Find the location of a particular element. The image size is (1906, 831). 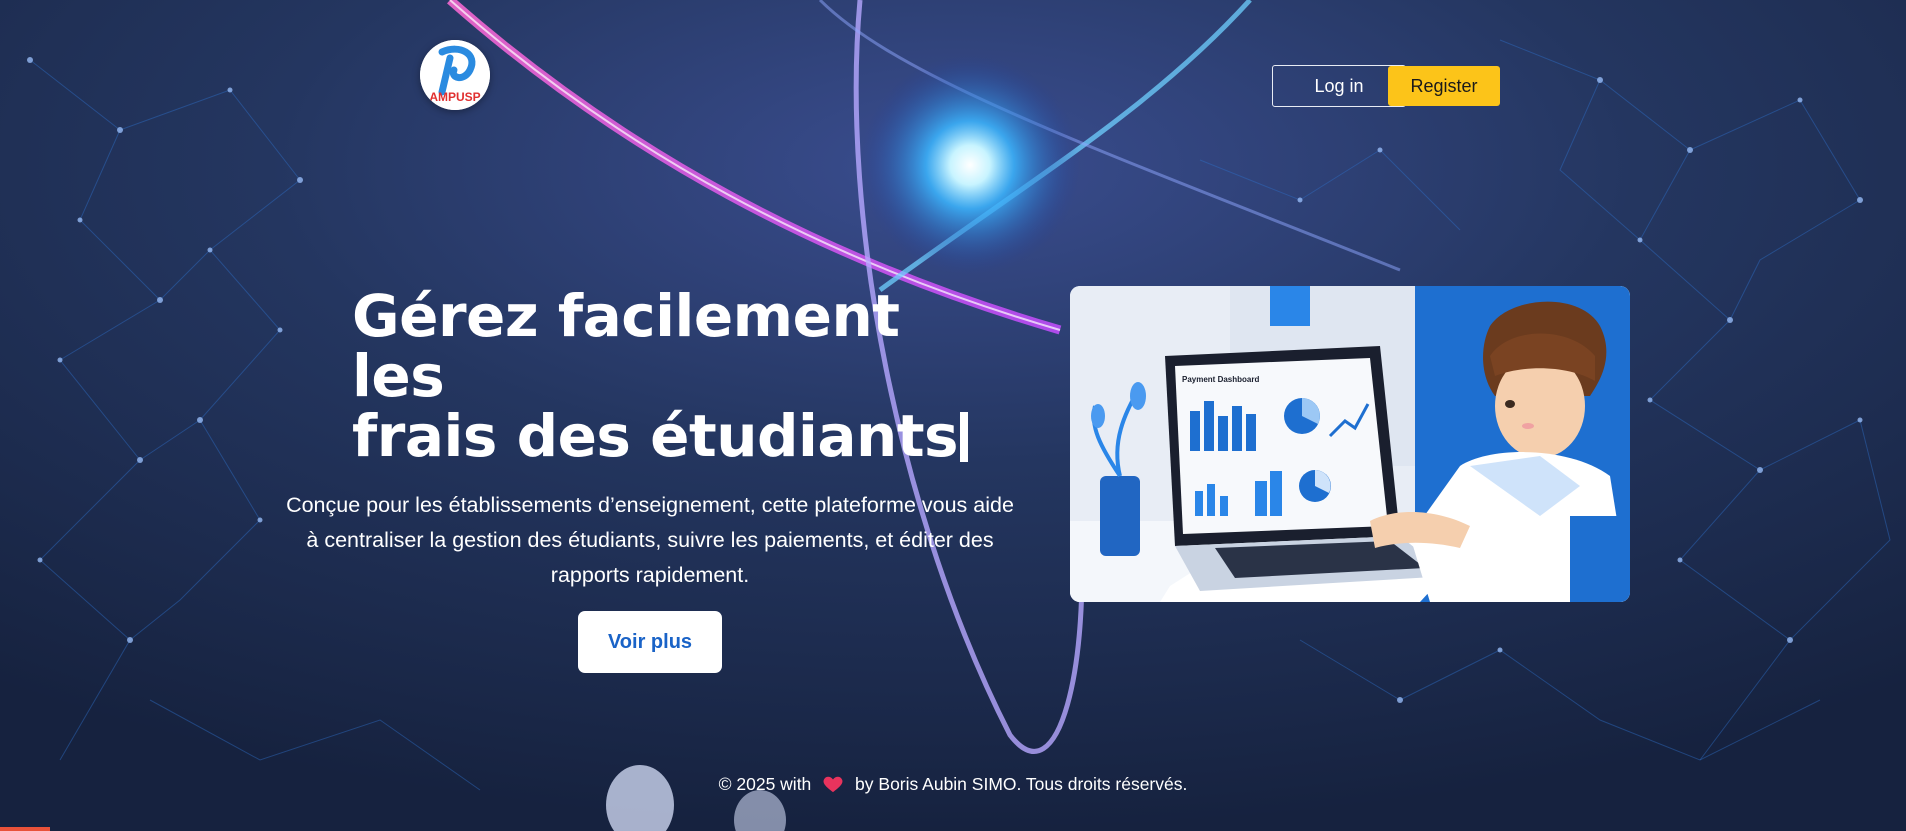

logo-icon: AMPUSP is located at coordinates (455, 75).